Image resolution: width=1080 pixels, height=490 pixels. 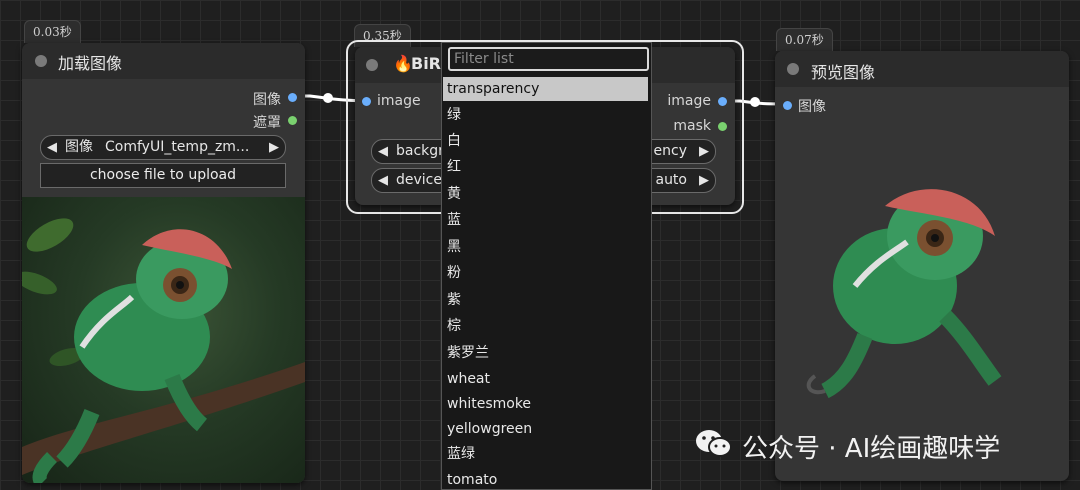 I want to click on widget-value: ency, so click(x=670, y=151).